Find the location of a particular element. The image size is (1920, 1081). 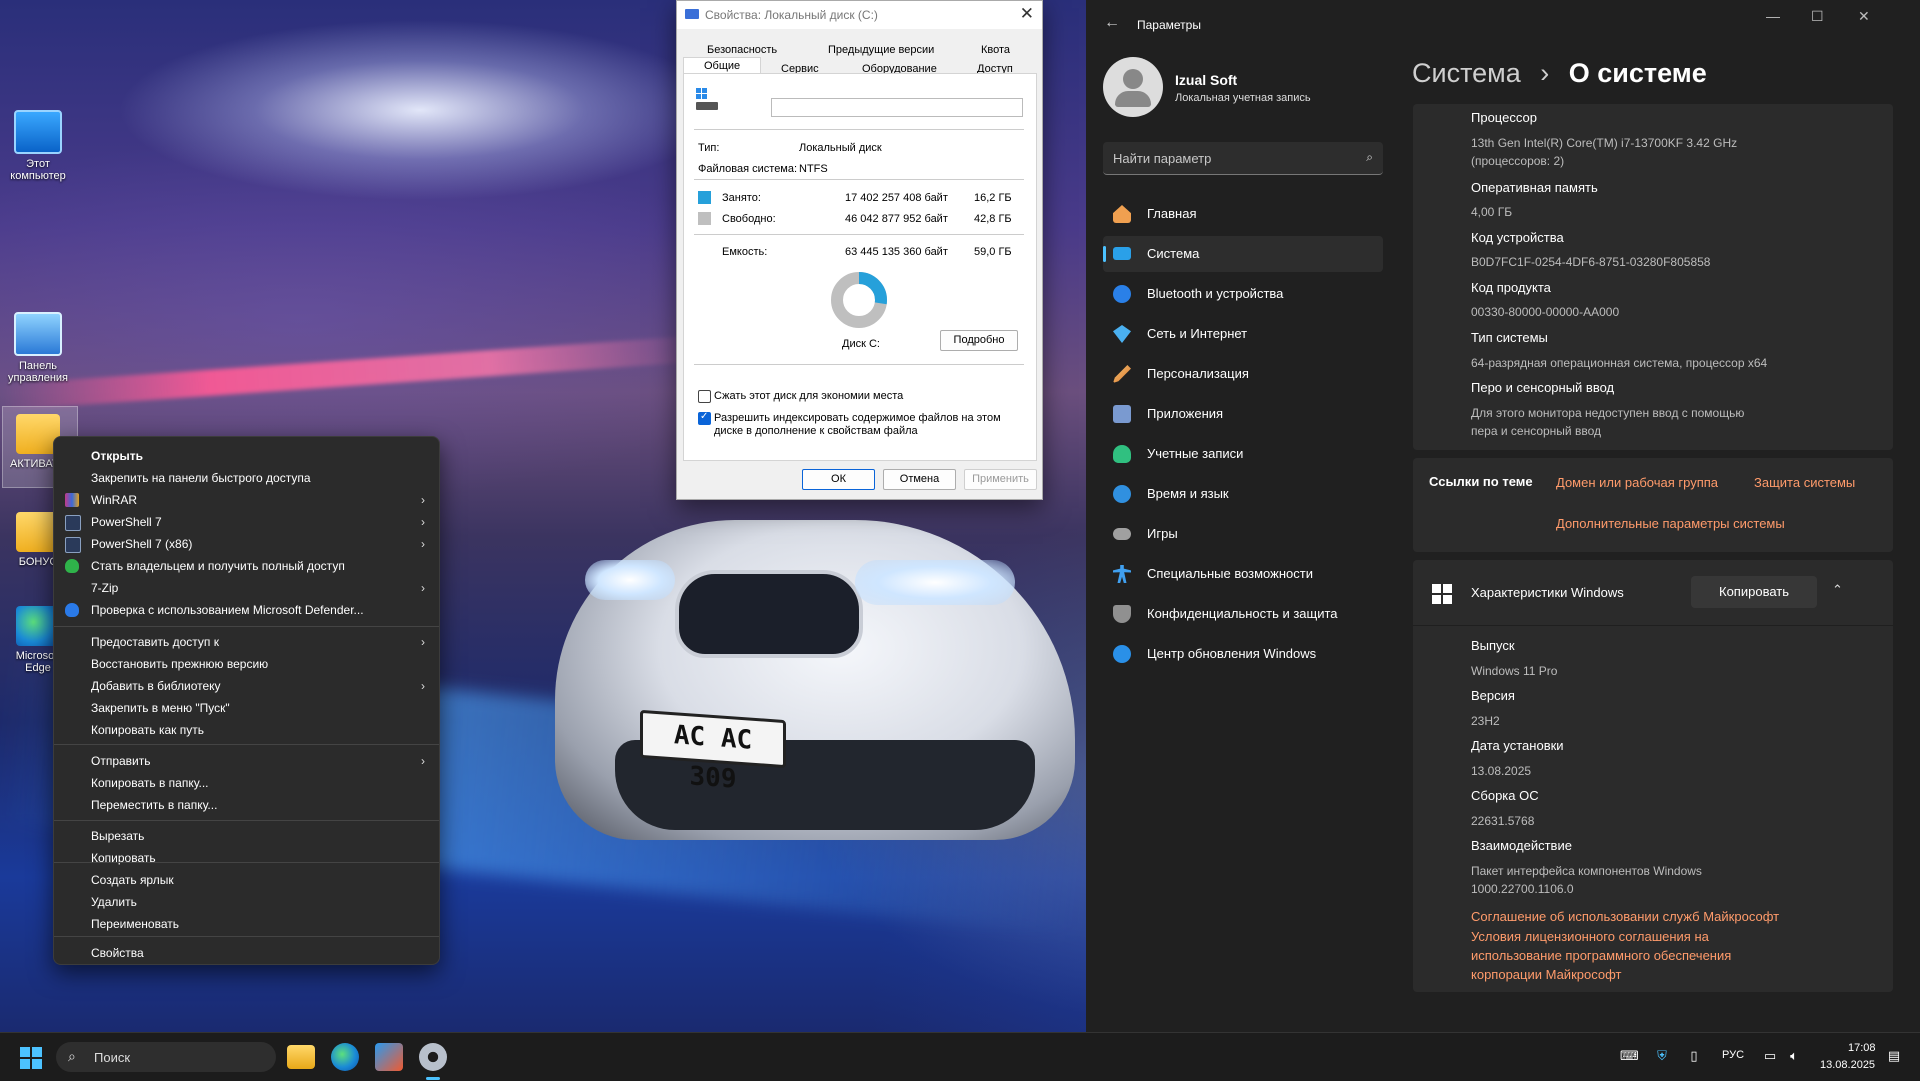

nav-item-windows-update: Центр обновления Windows is located at coordinates (1243, 654).